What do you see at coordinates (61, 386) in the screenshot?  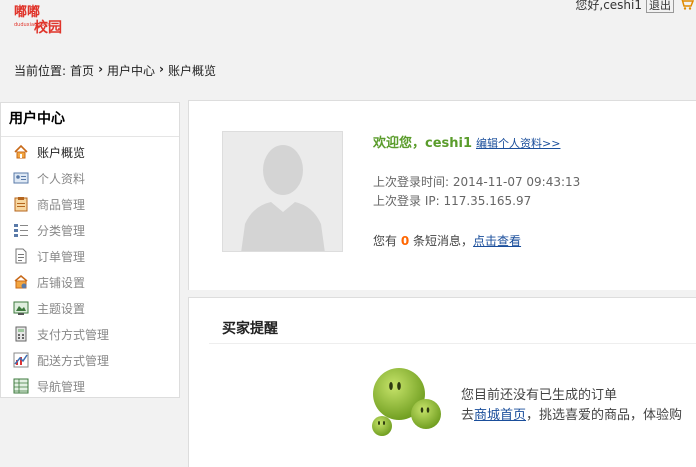 I see `sidebar-item-label: 导航管理` at bounding box center [61, 386].